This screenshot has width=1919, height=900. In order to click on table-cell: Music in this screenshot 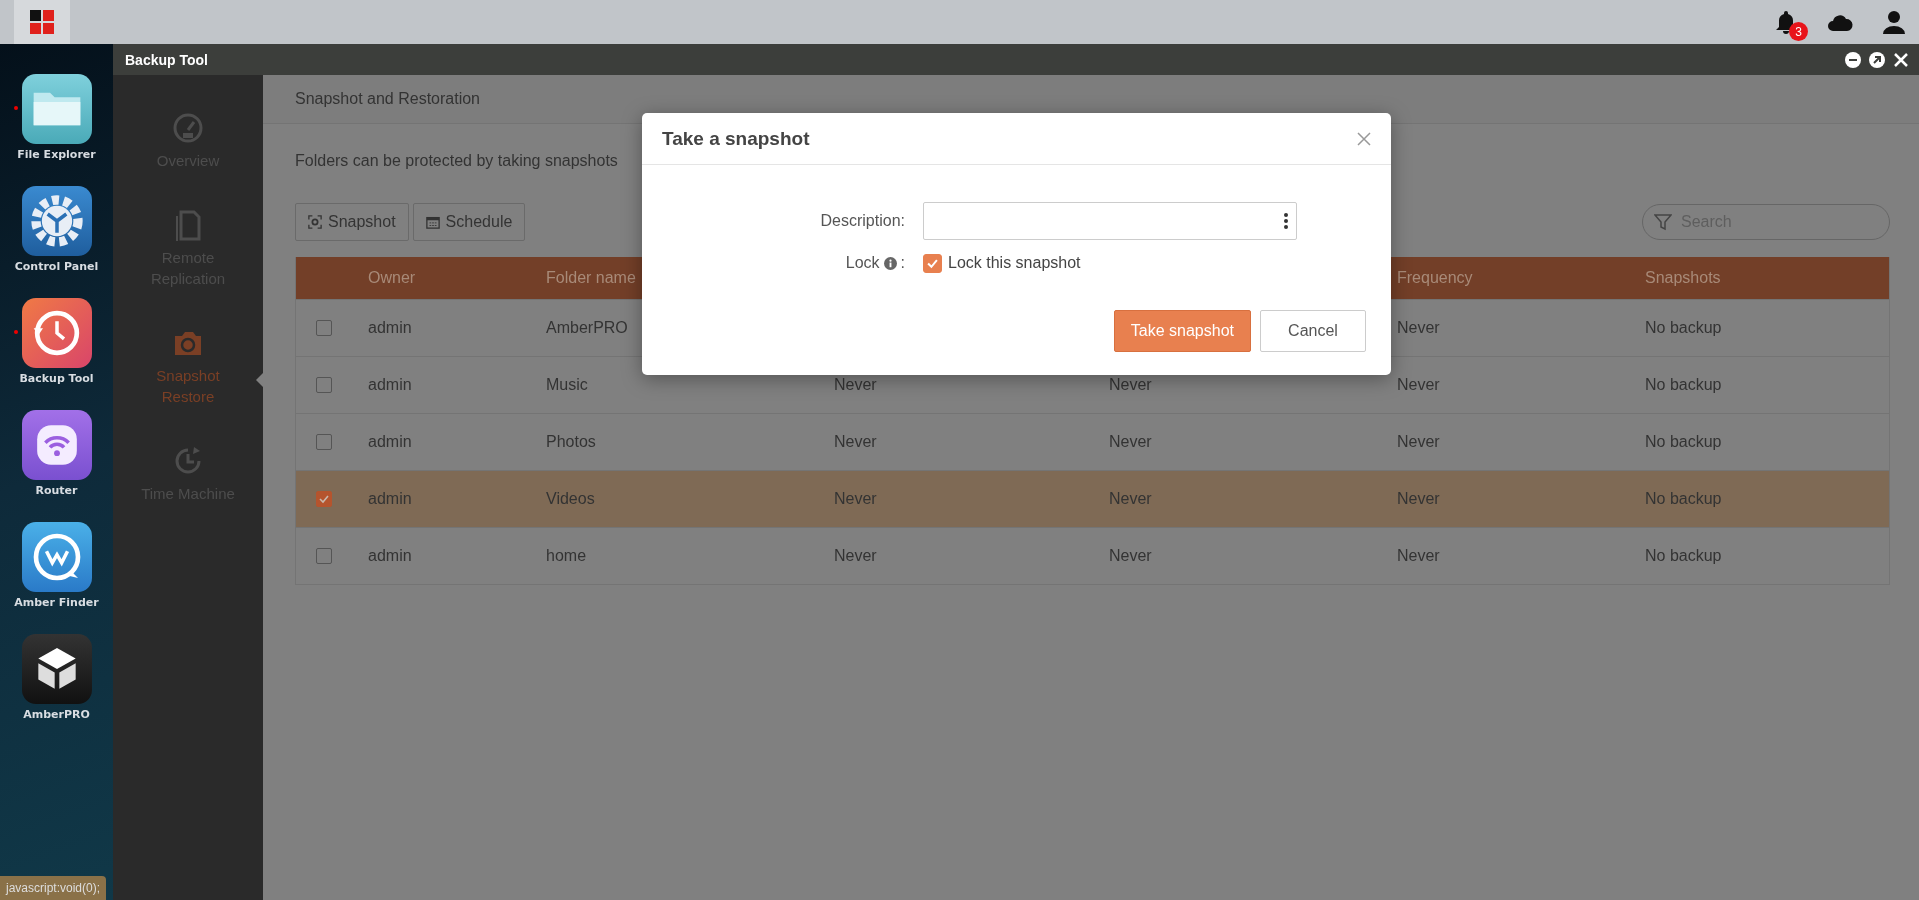, I will do `click(567, 385)`.